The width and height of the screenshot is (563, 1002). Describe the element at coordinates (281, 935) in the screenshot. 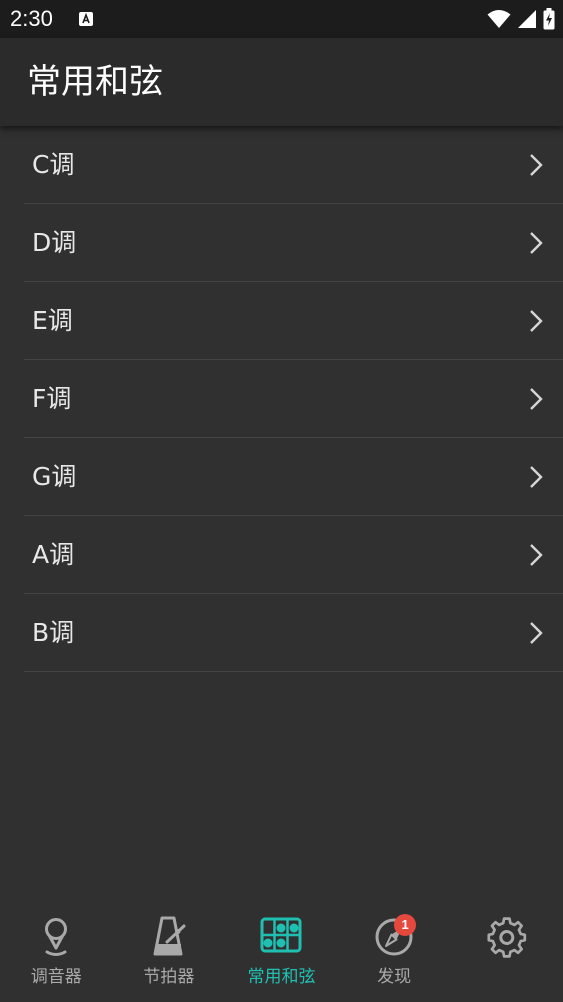

I see `chord-icon` at that location.